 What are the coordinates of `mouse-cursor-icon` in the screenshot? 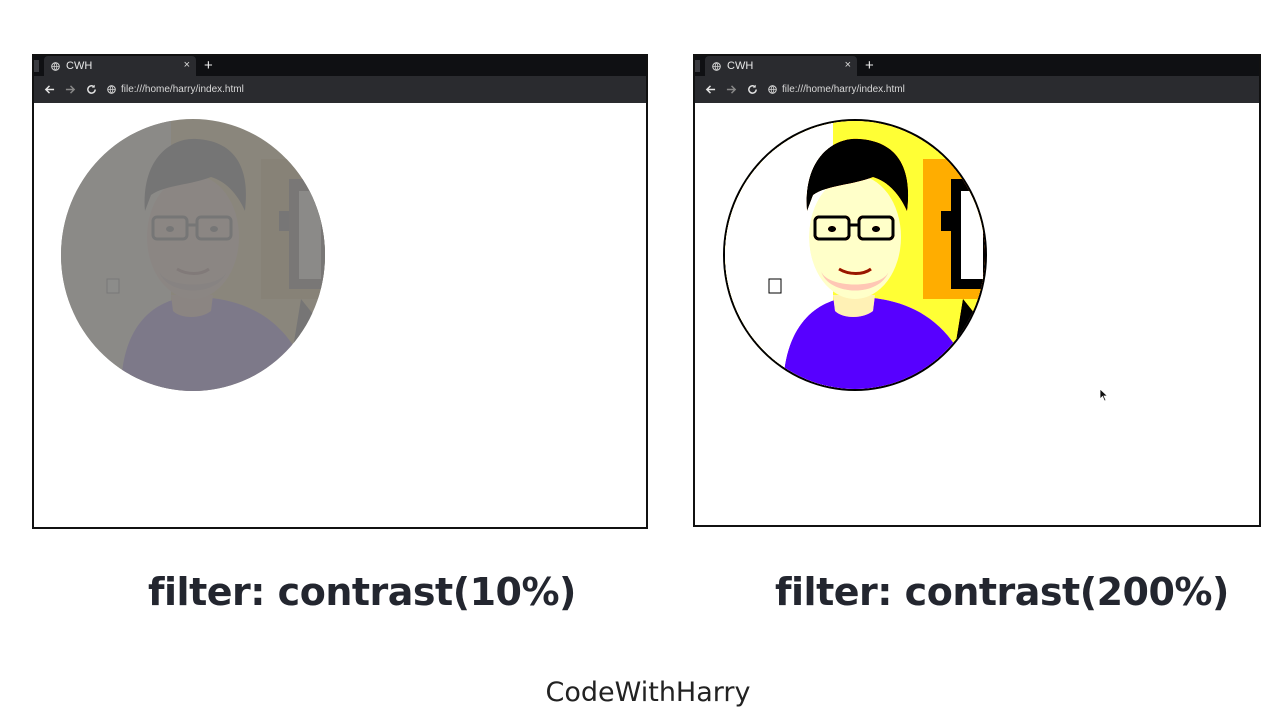 It's located at (1104, 395).